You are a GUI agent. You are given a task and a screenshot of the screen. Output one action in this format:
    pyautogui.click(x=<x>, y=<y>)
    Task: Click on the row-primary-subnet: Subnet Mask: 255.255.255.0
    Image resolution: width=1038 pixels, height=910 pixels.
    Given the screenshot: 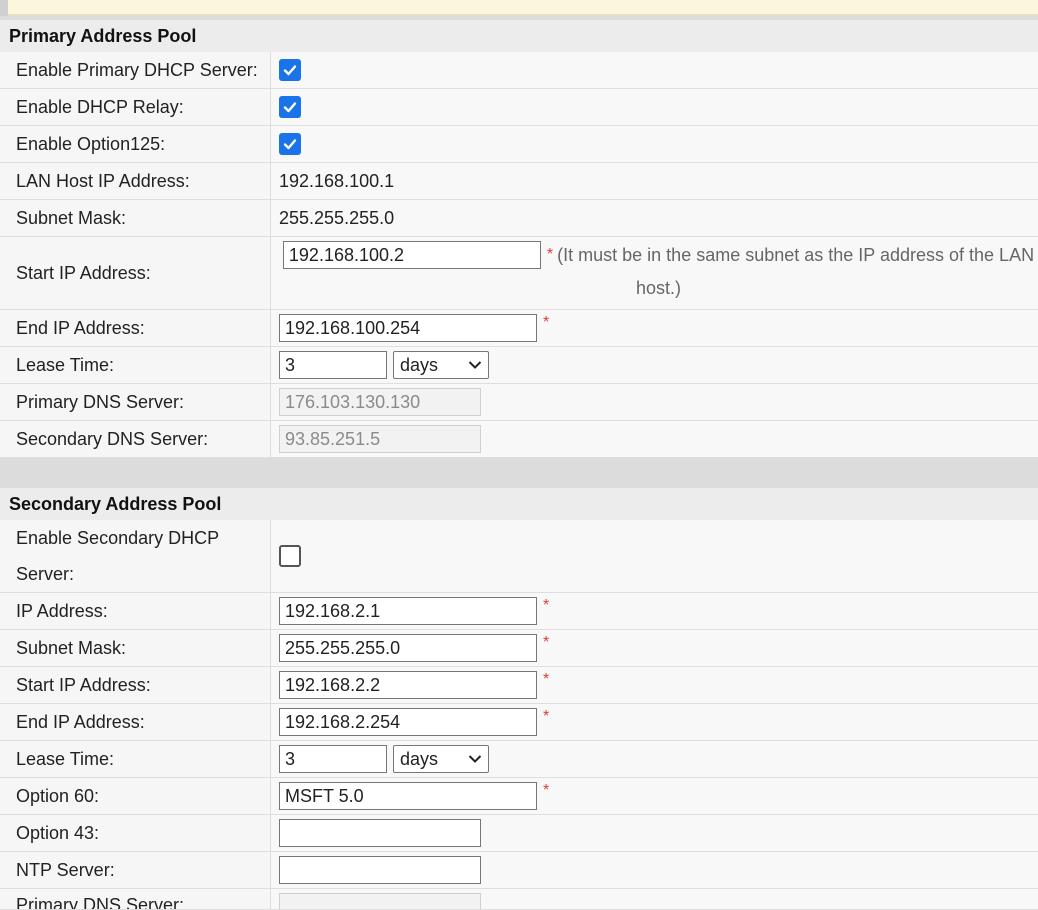 What is the action you would take?
    pyautogui.click(x=519, y=218)
    